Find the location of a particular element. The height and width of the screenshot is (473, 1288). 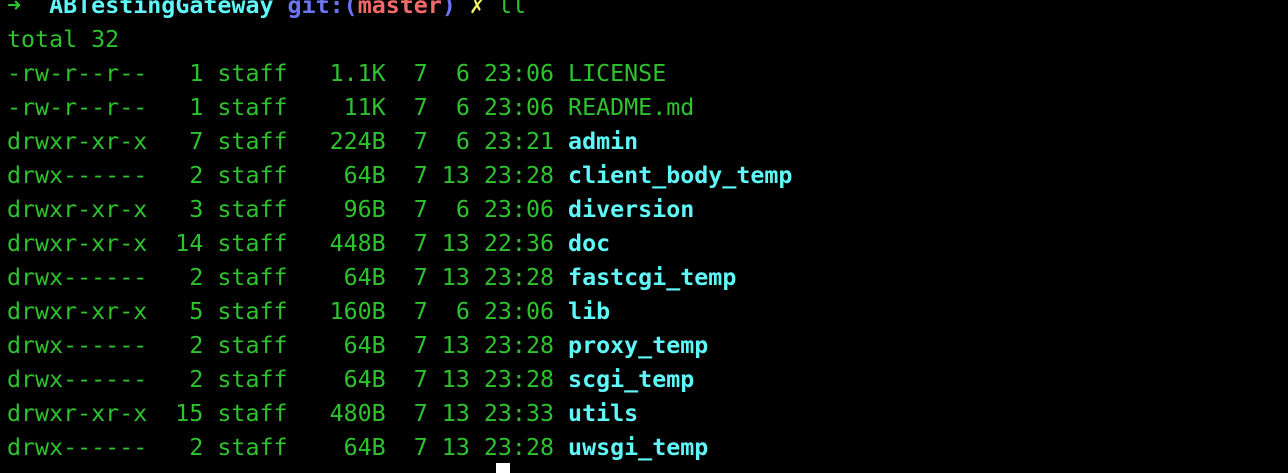

directory-name: proxy_temp is located at coordinates (638, 345).